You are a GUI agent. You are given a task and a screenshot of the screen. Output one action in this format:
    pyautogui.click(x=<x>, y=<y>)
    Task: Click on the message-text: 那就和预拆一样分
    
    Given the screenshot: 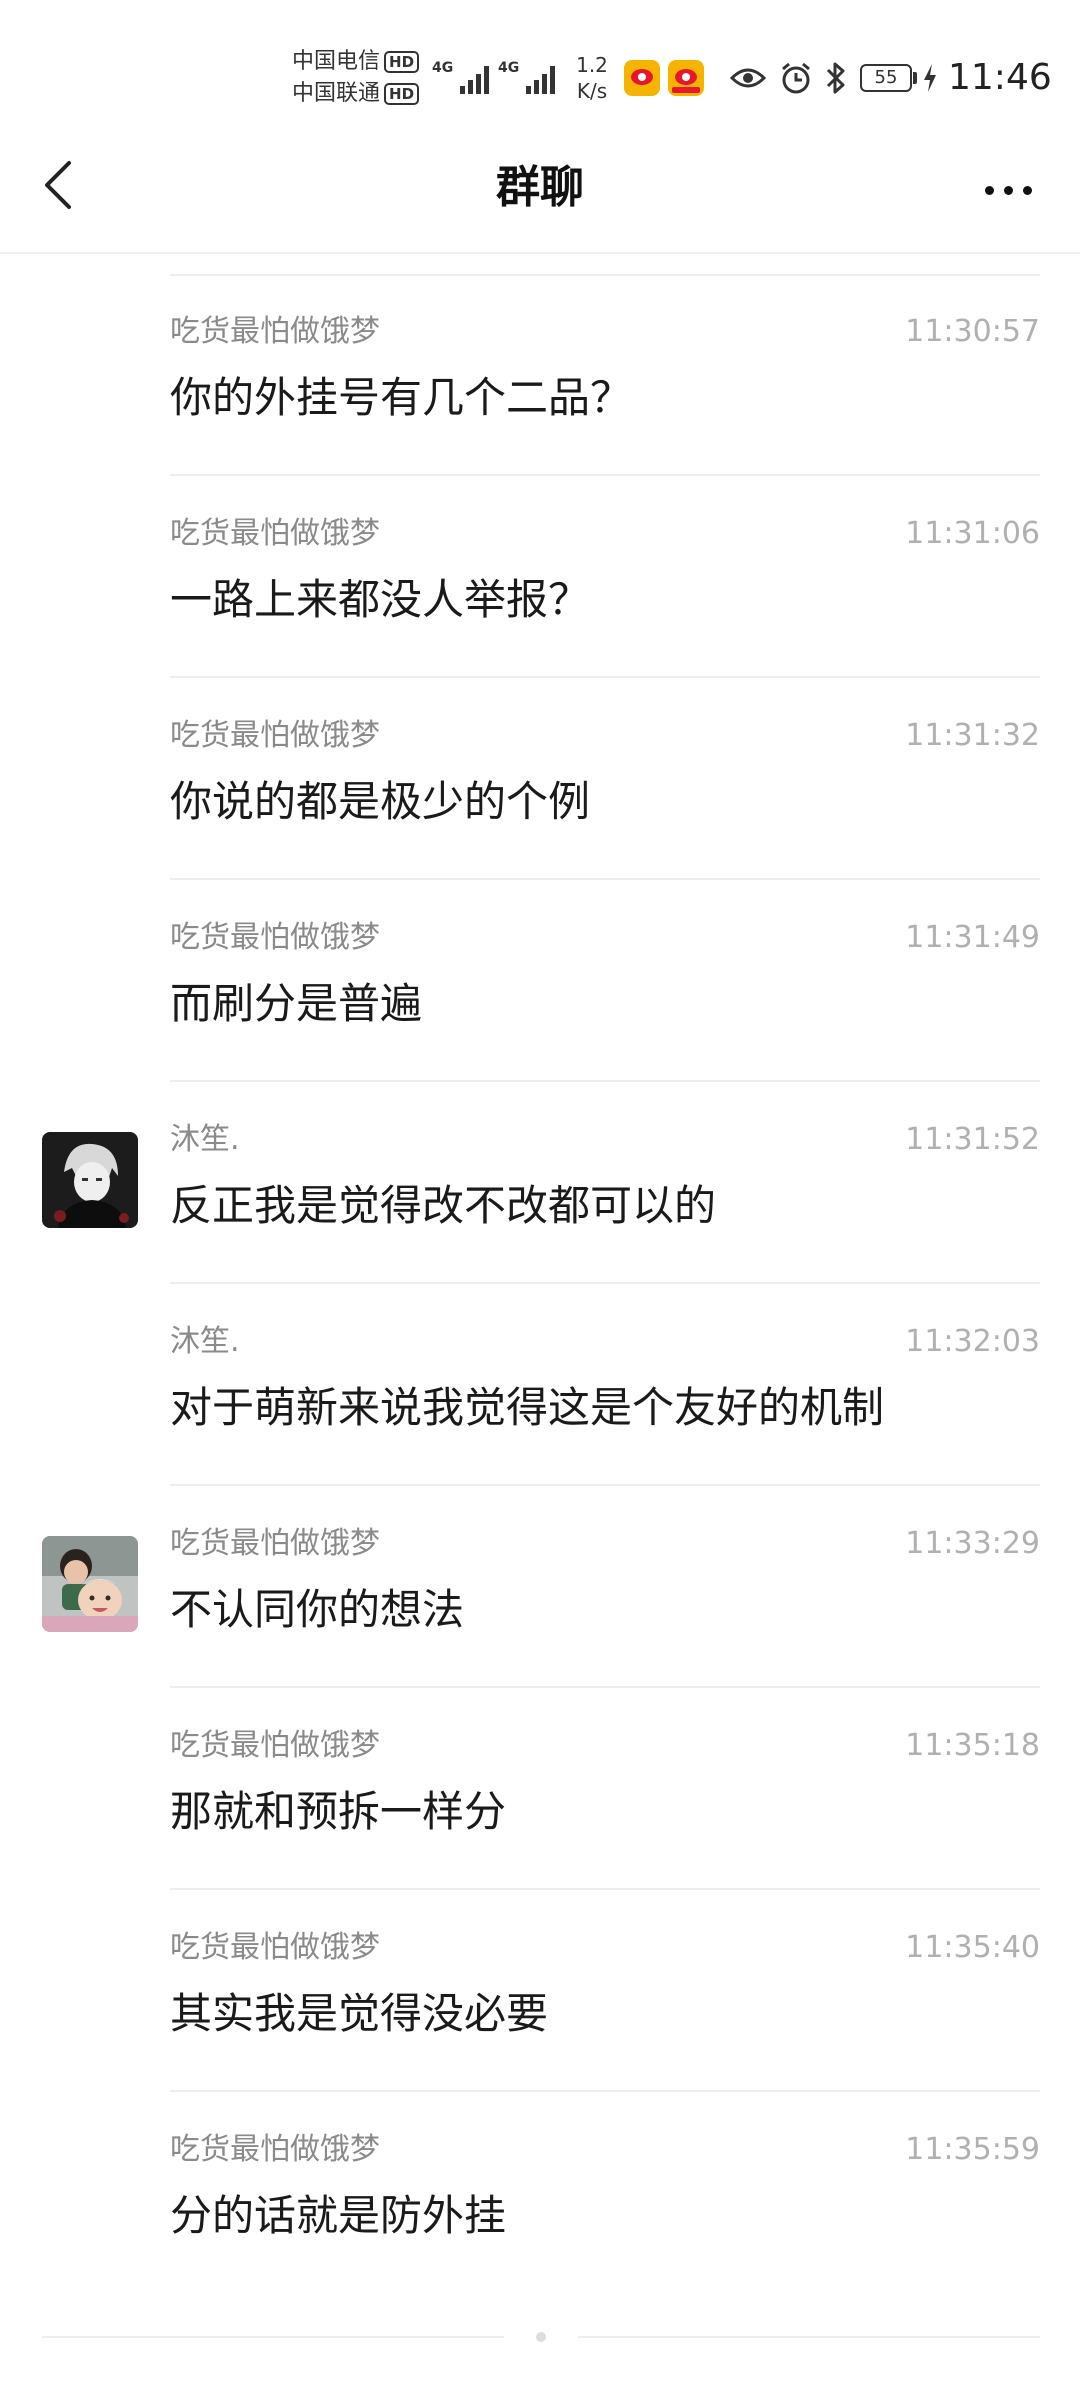 What is the action you would take?
    pyautogui.click(x=338, y=1811)
    